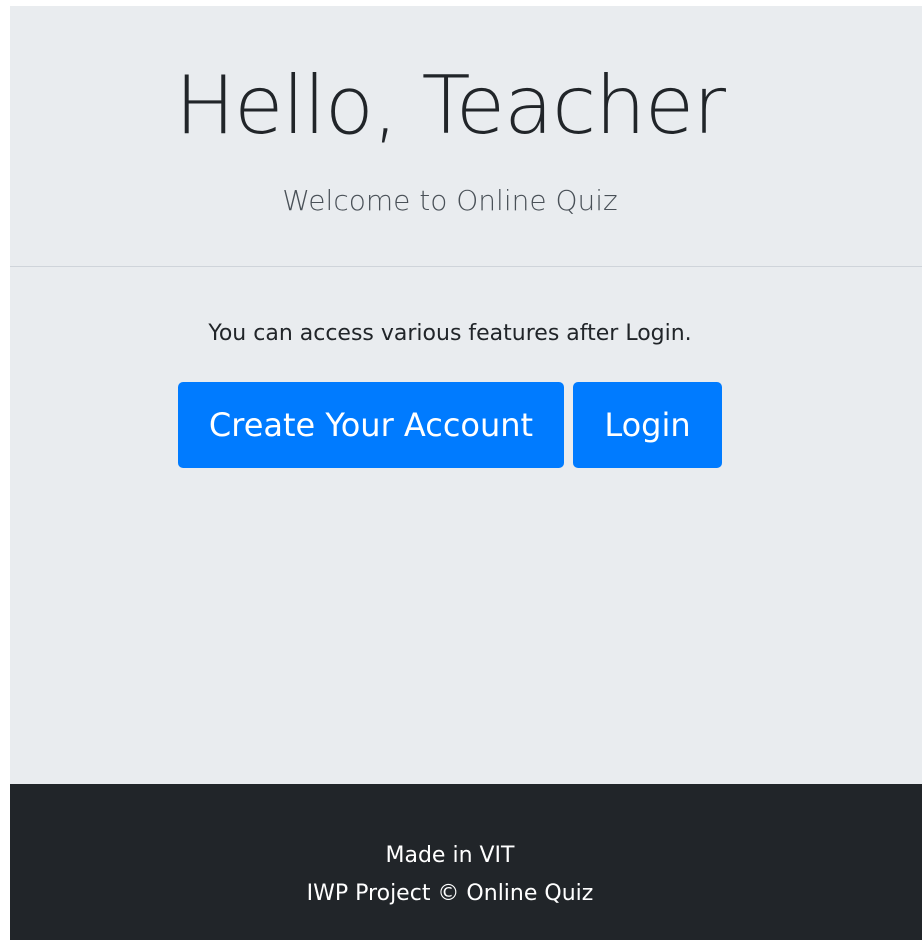 The image size is (922, 940). What do you see at coordinates (450, 105) in the screenshot?
I see `page-title: Hello, Teacher` at bounding box center [450, 105].